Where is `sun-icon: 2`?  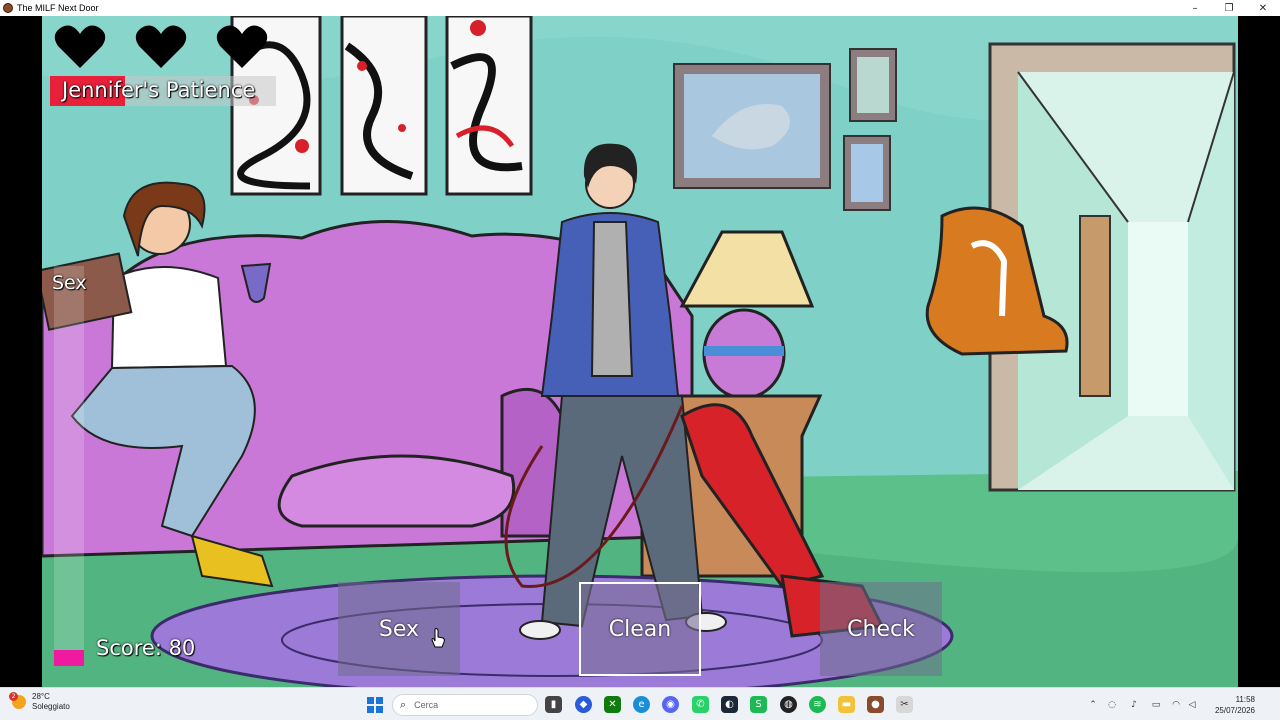
sun-icon: 2 is located at coordinates (17, 700).